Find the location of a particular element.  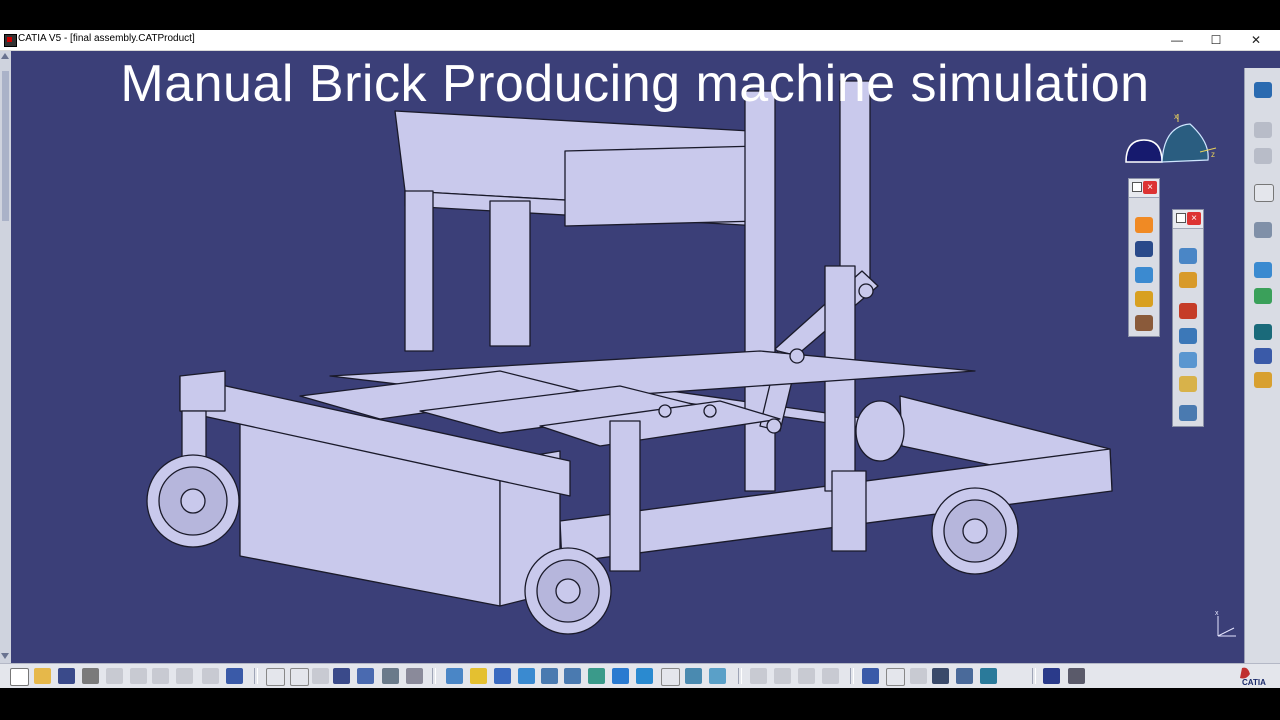

fix-part-icon is located at coordinates (1188, 413).